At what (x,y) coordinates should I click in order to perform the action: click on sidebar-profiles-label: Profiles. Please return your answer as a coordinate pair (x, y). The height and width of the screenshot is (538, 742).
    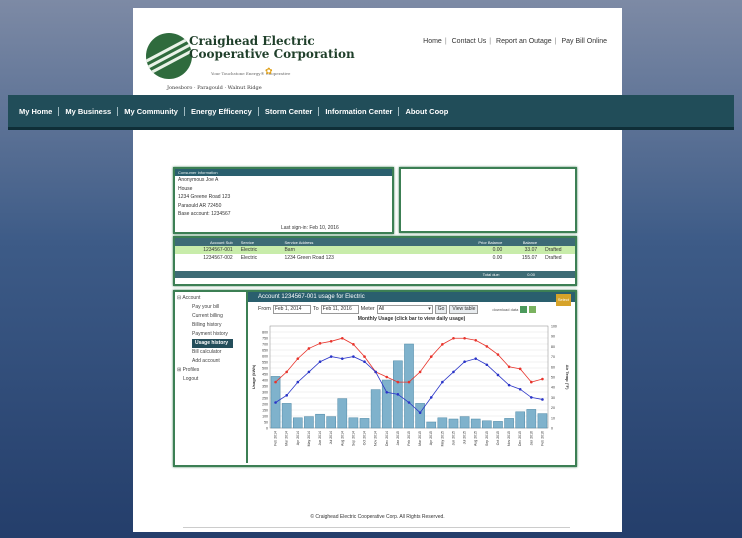
    Looking at the image, I should click on (191, 370).